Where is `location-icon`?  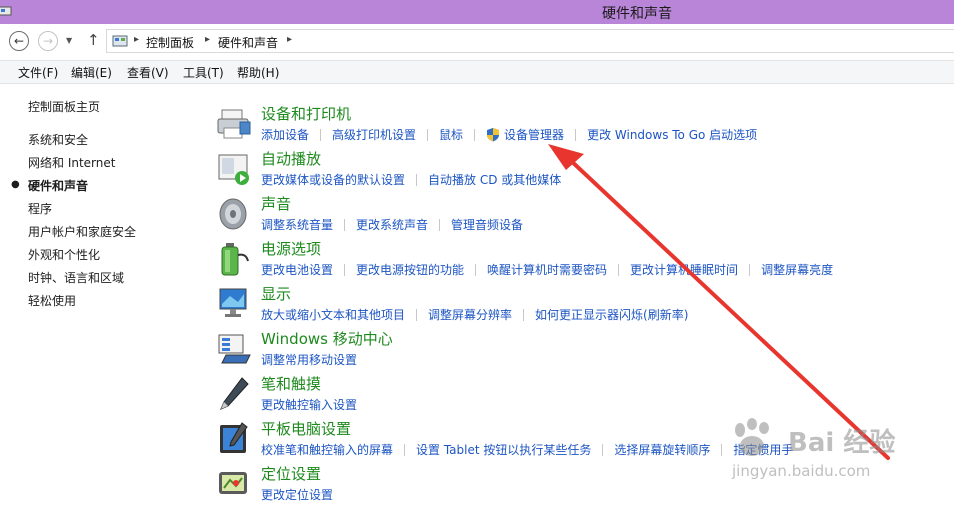
location-icon is located at coordinates (234, 484).